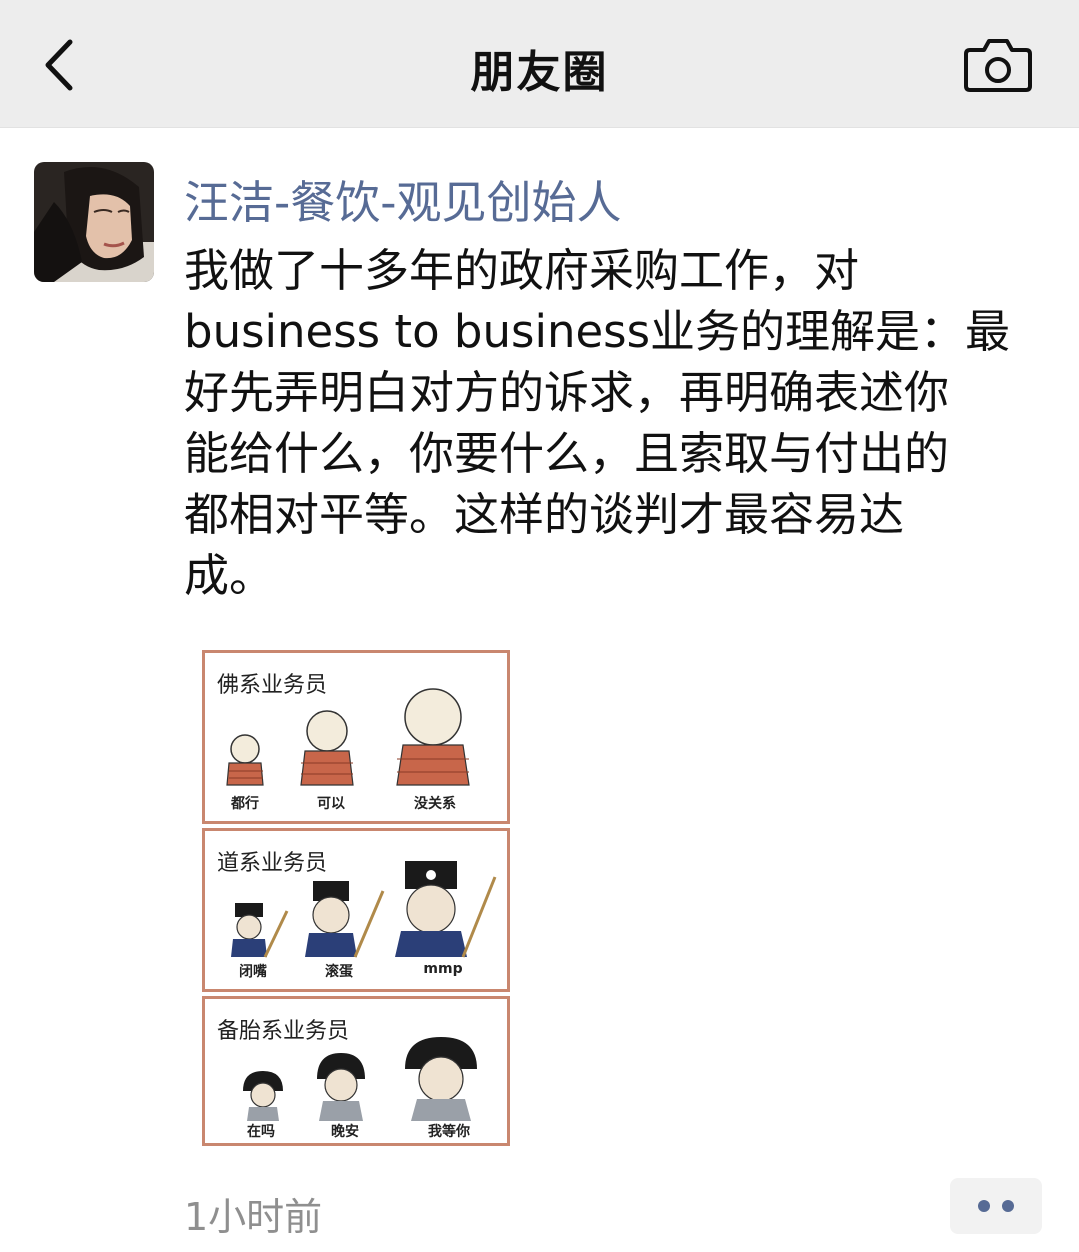 The width and height of the screenshot is (1079, 1252). I want to click on camera-button, so click(998, 65).